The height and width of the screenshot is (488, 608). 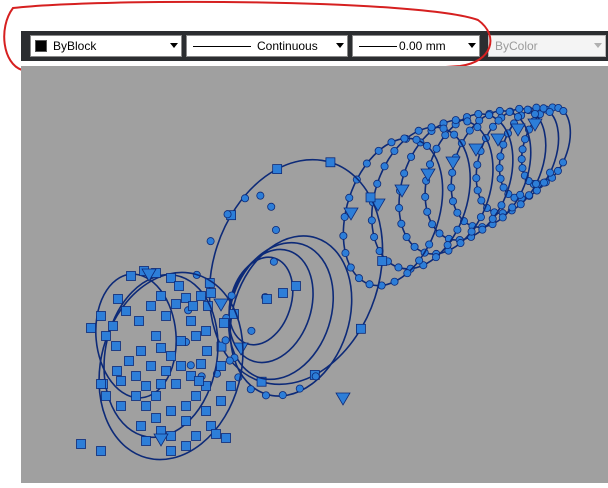 I want to click on color-dropdown: ByBlock, so click(x=106, y=46).